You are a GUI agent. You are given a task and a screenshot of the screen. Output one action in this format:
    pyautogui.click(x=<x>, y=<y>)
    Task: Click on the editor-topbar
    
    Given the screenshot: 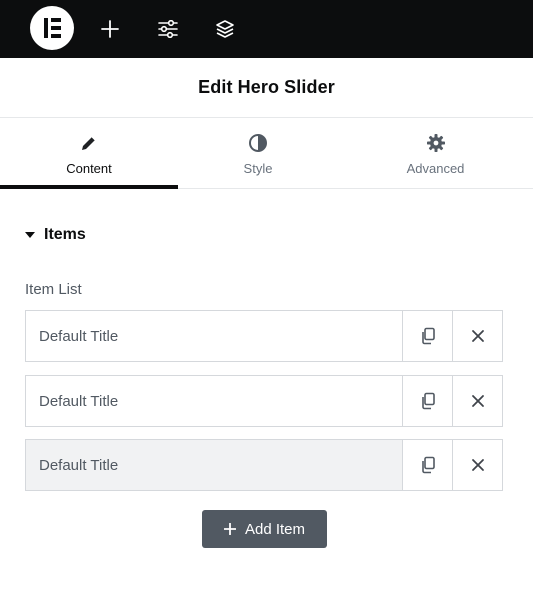 What is the action you would take?
    pyautogui.click(x=266, y=29)
    